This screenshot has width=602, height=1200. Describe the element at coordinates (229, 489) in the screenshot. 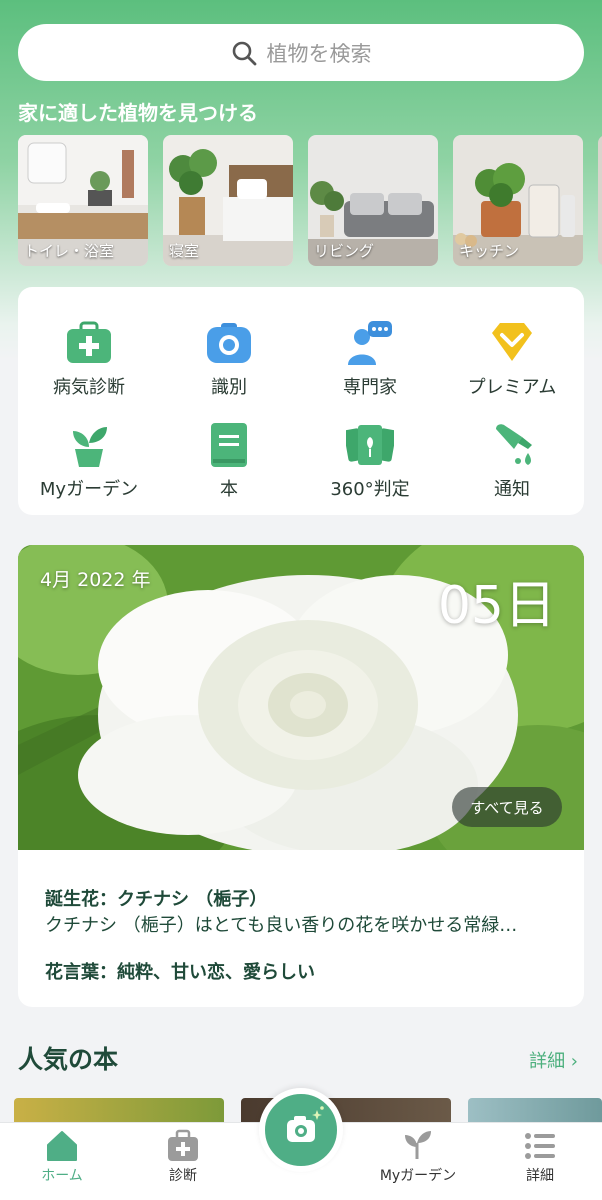

I see `feature-label: 本` at that location.